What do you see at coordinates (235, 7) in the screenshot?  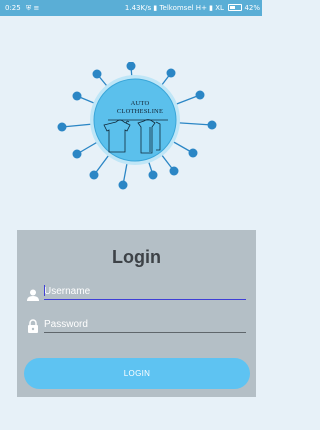 I see `battery-icon` at bounding box center [235, 7].